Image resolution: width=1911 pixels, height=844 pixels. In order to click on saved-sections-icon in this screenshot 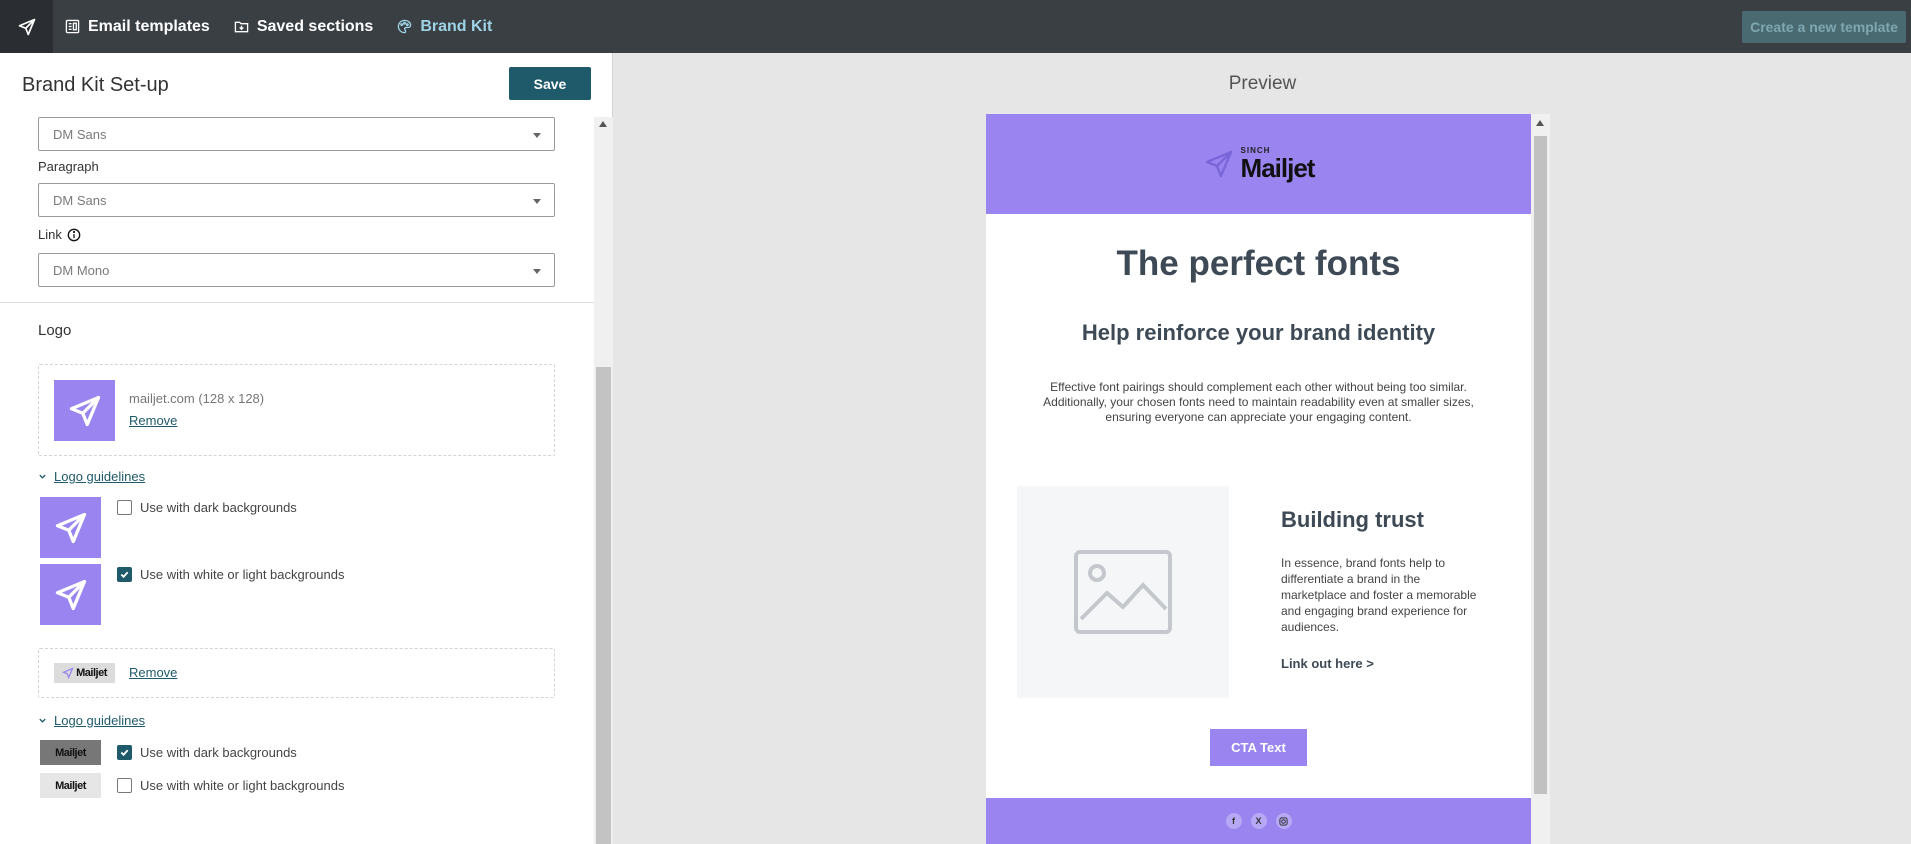, I will do `click(241, 26)`.